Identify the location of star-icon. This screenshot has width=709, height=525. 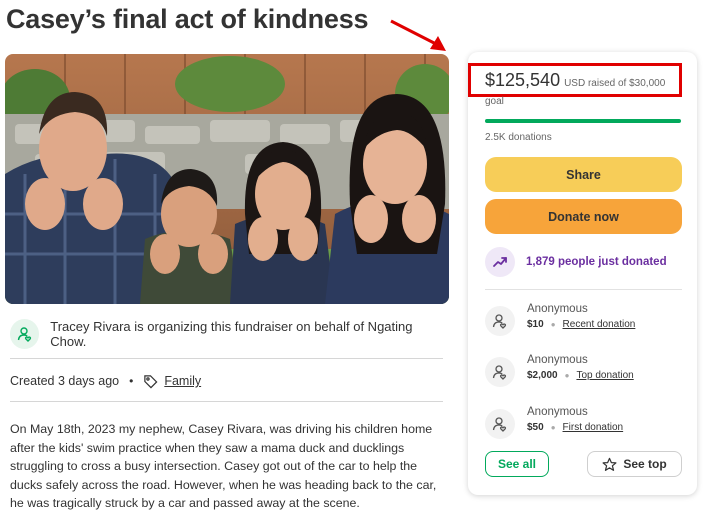
(609, 464).